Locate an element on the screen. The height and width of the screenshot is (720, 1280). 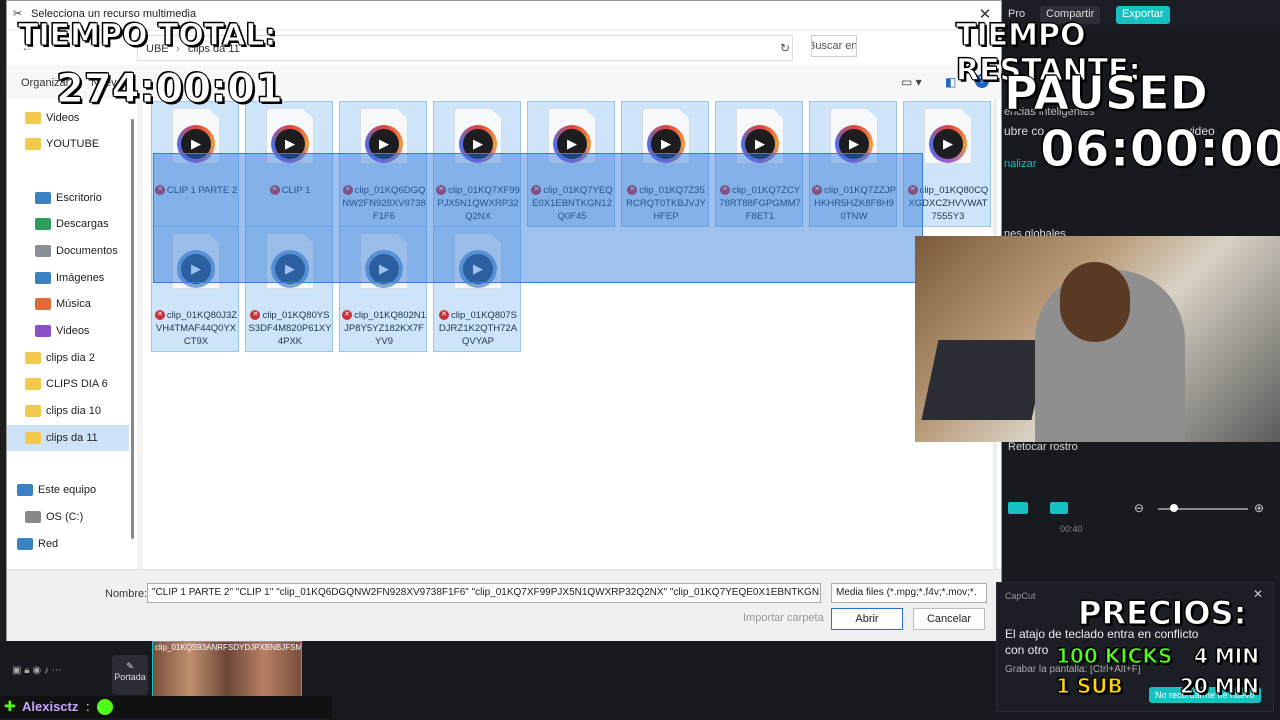
nav-scrollbar is located at coordinates (132, 329).